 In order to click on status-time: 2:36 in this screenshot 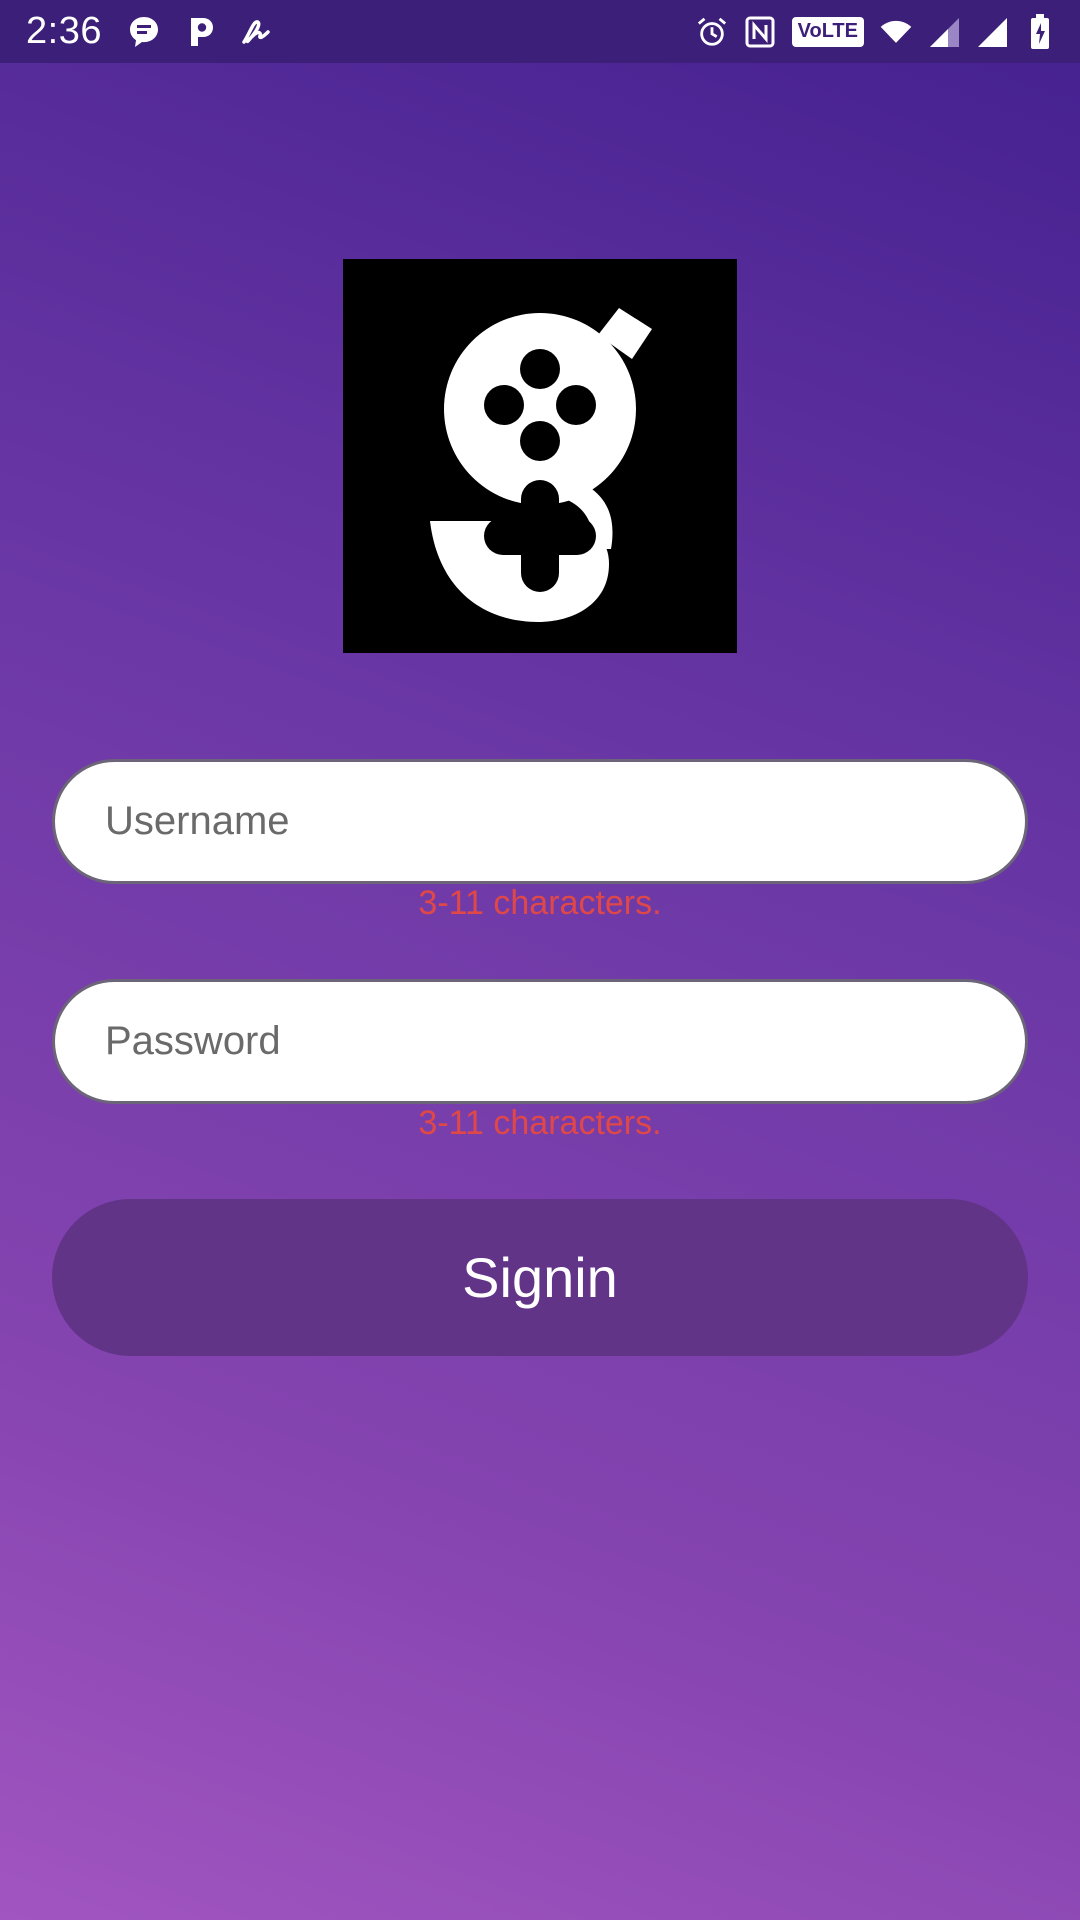, I will do `click(64, 31)`.